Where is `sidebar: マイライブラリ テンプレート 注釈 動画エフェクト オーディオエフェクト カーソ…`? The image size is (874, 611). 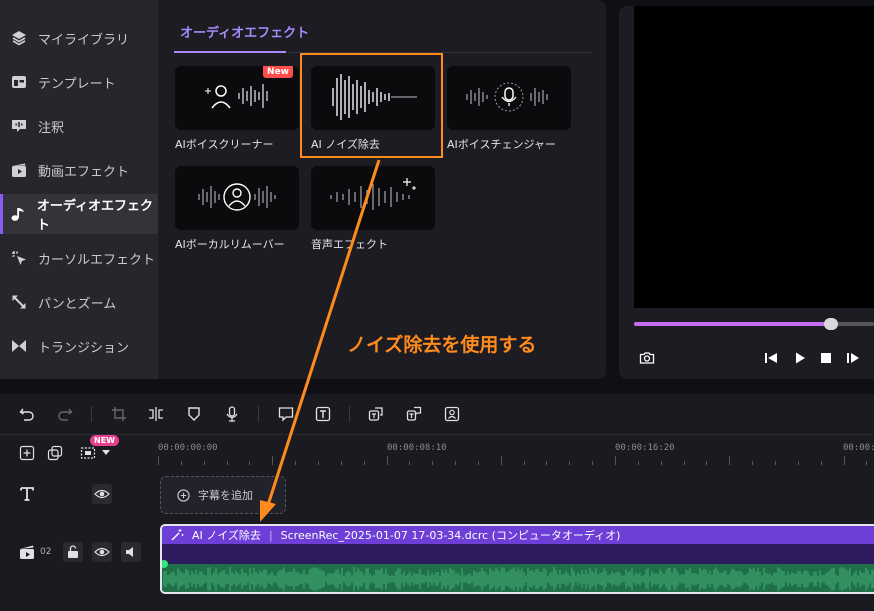 sidebar: マイライブラリ テンプレート 注釈 動画エフェクト オーディオエフェクト カーソ… is located at coordinates (79, 189).